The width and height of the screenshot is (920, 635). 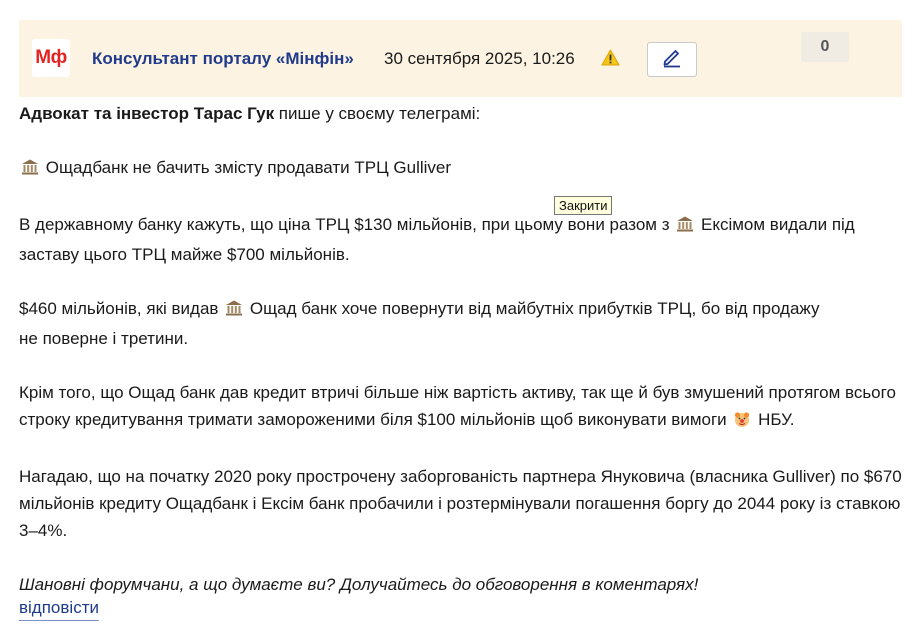 I want to click on paragraph-3-text-a: $460 мільйонів, які видав, so click(x=119, y=308).